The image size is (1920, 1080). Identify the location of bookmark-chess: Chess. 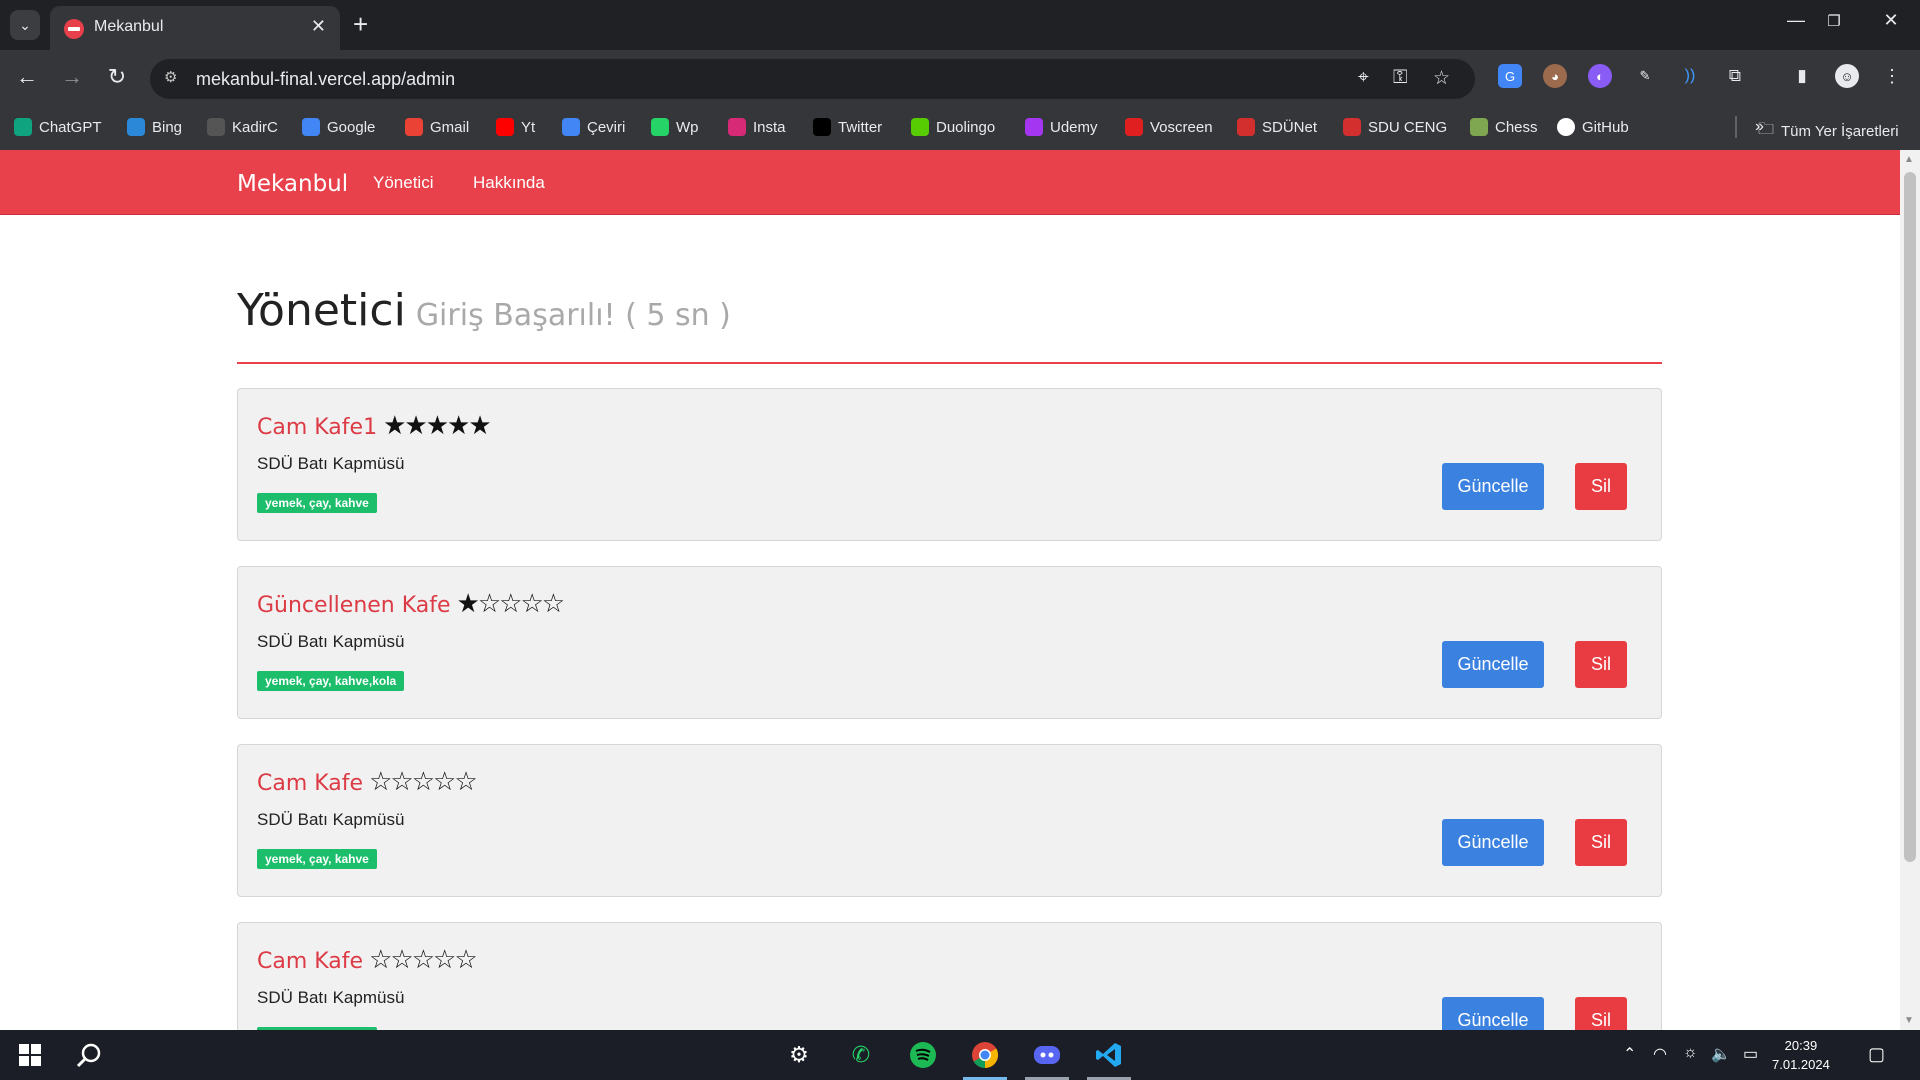
(1504, 127).